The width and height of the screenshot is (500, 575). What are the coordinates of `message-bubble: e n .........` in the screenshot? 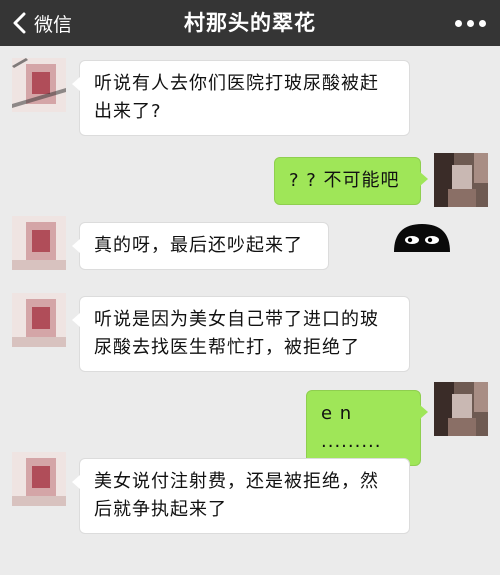 It's located at (367, 428).